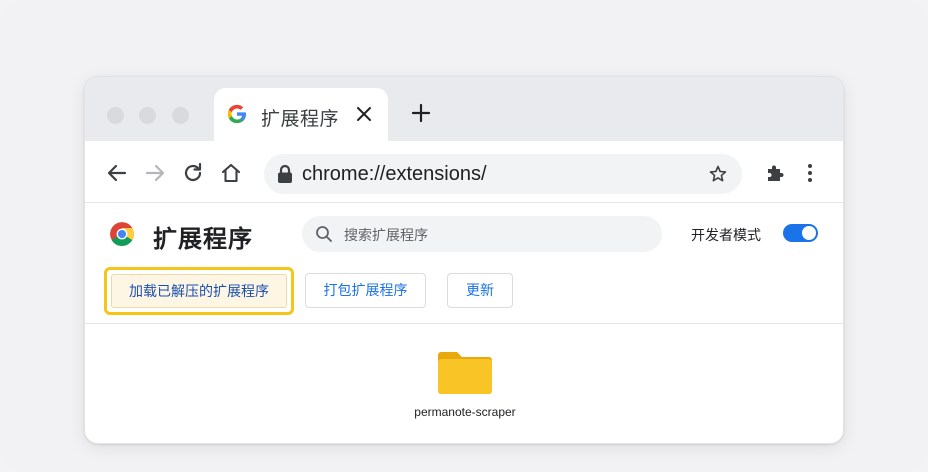 Image resolution: width=928 pixels, height=472 pixels. I want to click on divider, so click(464, 323).